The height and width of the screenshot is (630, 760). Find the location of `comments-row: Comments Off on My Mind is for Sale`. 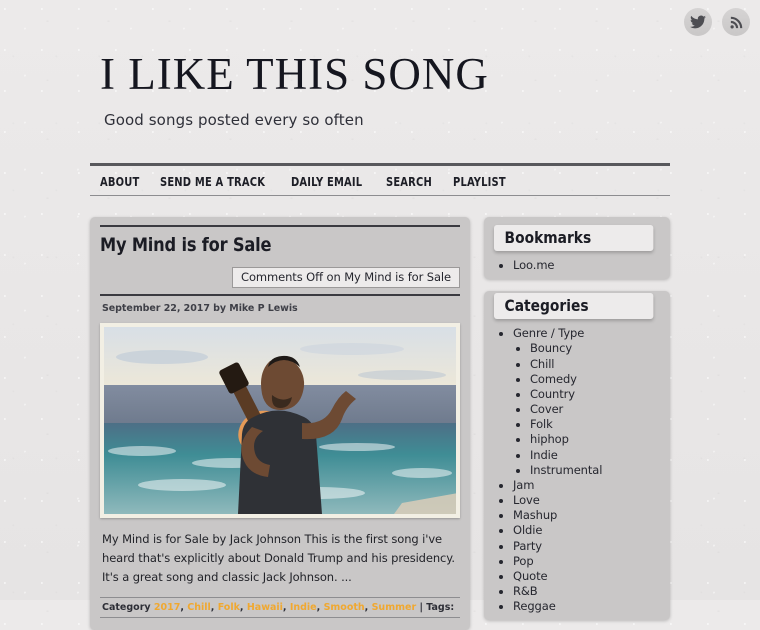

comments-row: Comments Off on My Mind is for Sale is located at coordinates (280, 281).